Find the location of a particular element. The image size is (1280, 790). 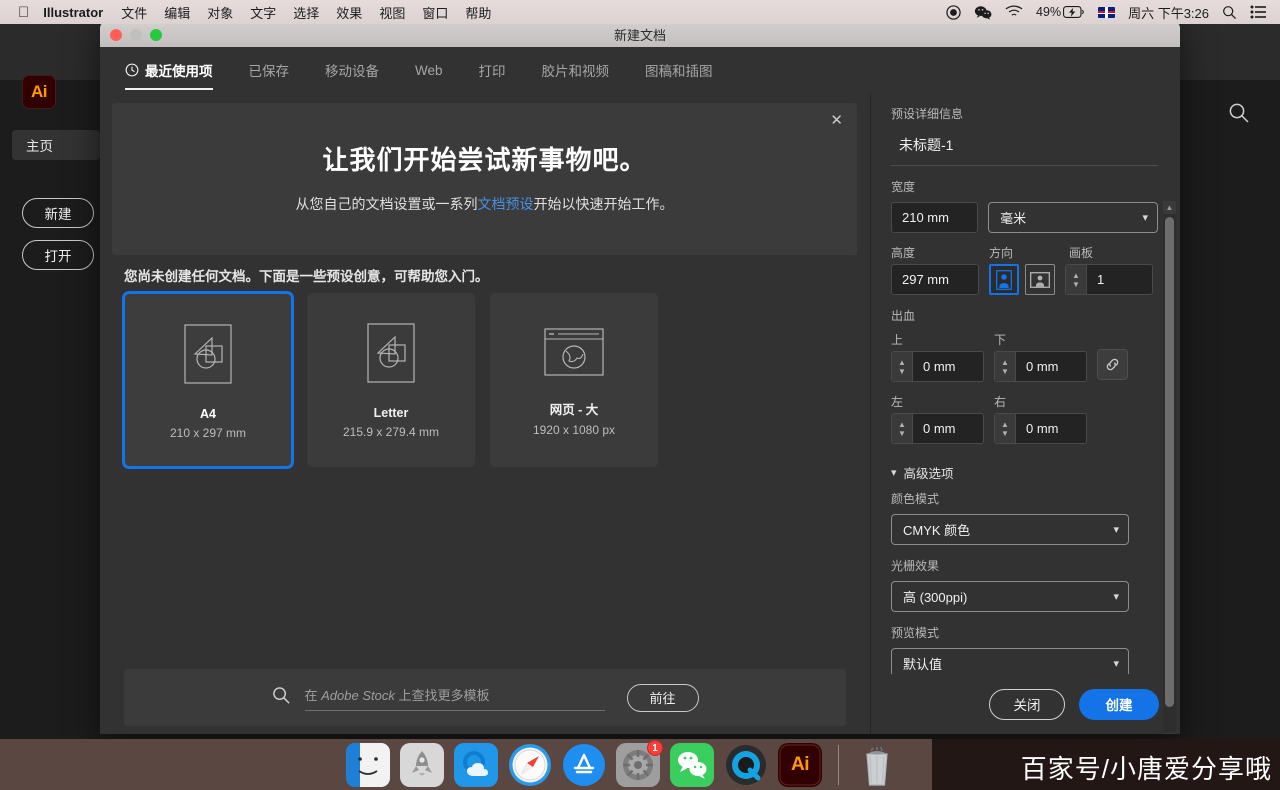

tab-mobile: 移动设备 is located at coordinates (361, 70).